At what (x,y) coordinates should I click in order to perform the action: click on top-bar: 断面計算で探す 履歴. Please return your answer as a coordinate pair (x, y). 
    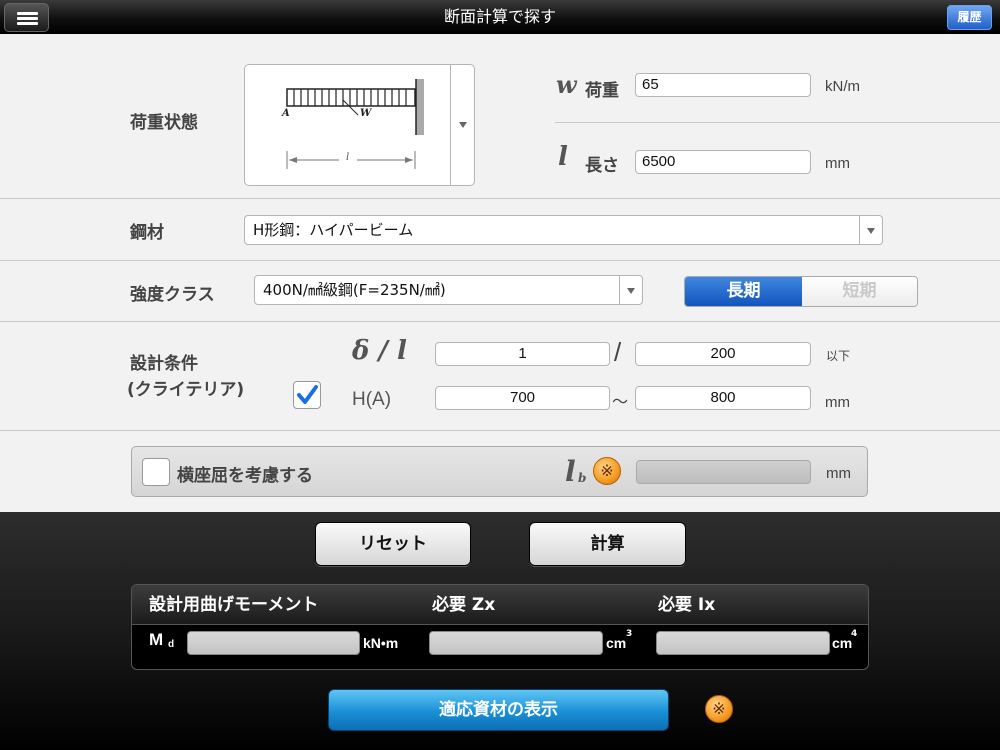
    Looking at the image, I should click on (500, 17).